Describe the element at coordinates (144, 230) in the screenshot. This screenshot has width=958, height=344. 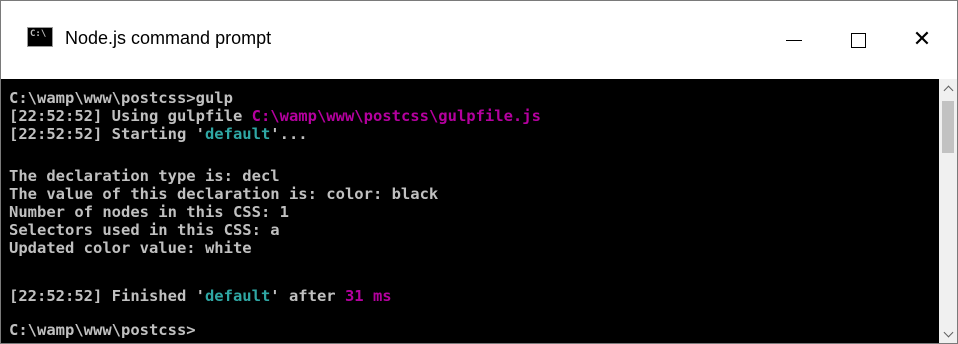
I see `console-line: Selectors used in this CSS: a` at that location.